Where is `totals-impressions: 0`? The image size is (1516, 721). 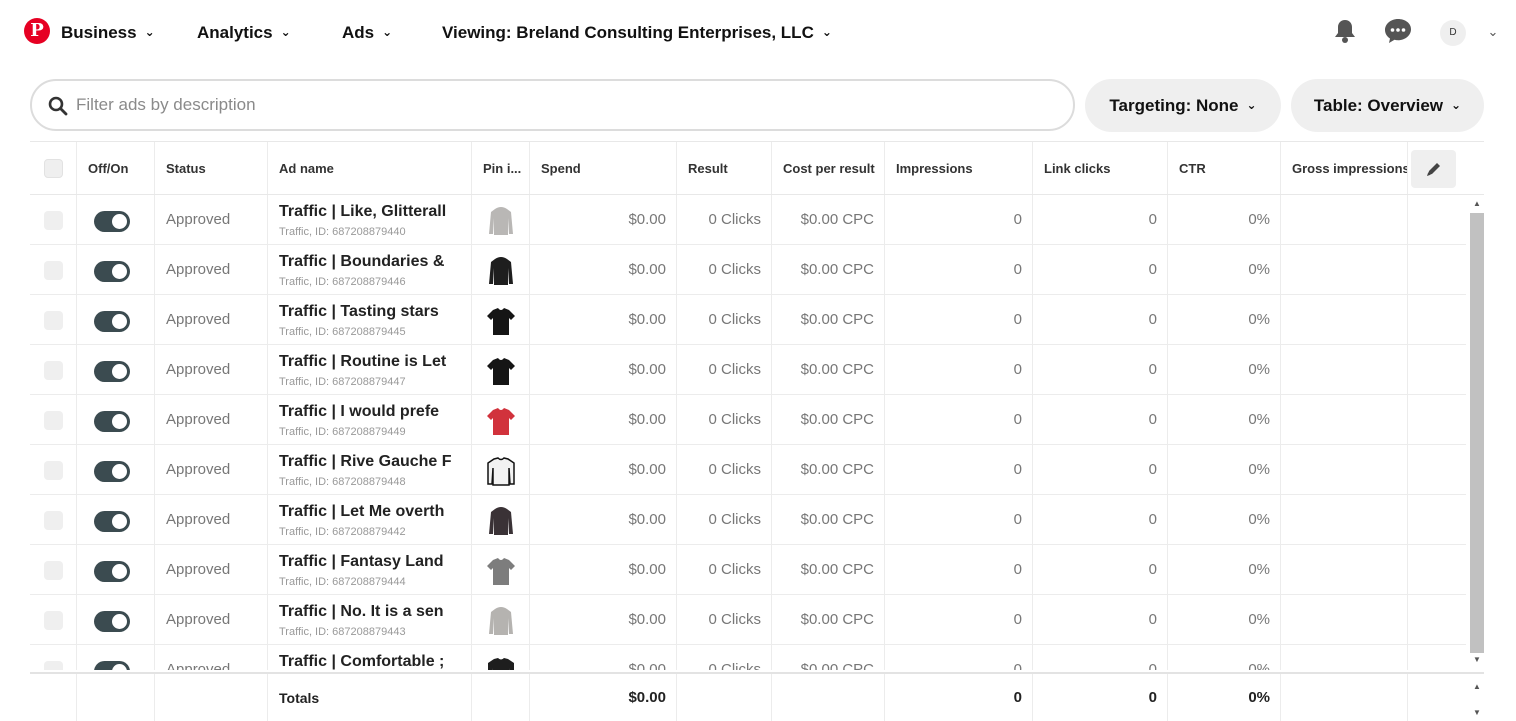 totals-impressions: 0 is located at coordinates (959, 697).